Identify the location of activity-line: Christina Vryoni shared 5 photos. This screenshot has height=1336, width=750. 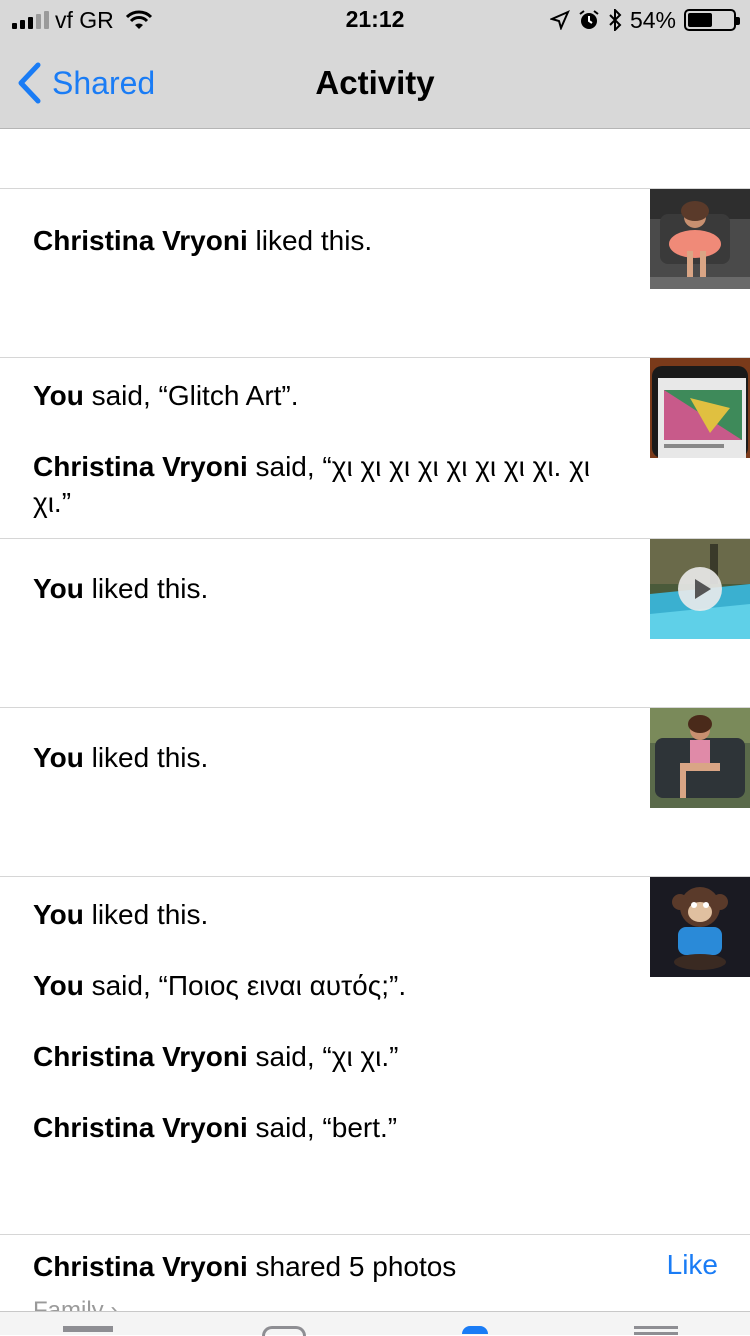
(323, 1267).